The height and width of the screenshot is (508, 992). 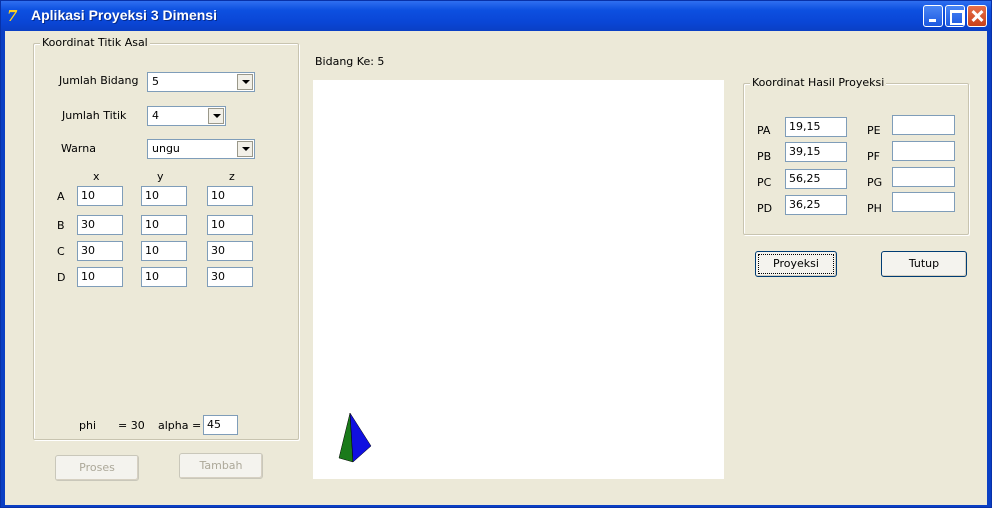 What do you see at coordinates (61, 225) in the screenshot?
I see `point-label-b: B` at bounding box center [61, 225].